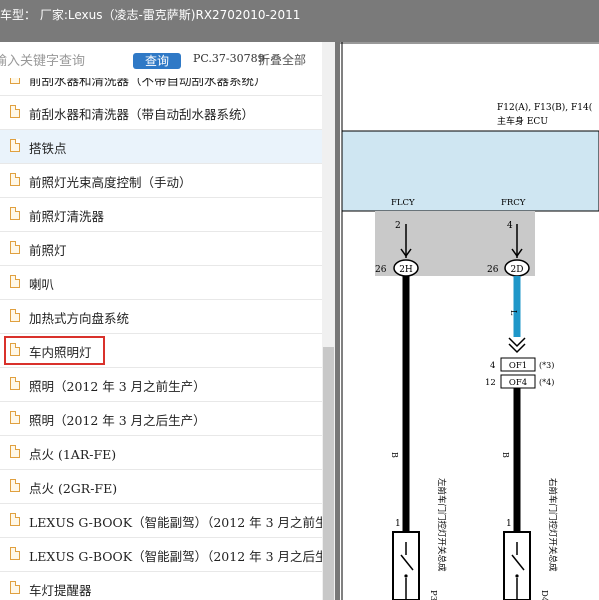 The width and height of the screenshot is (599, 600). I want to click on connector-2d-label: 2D, so click(517, 270).